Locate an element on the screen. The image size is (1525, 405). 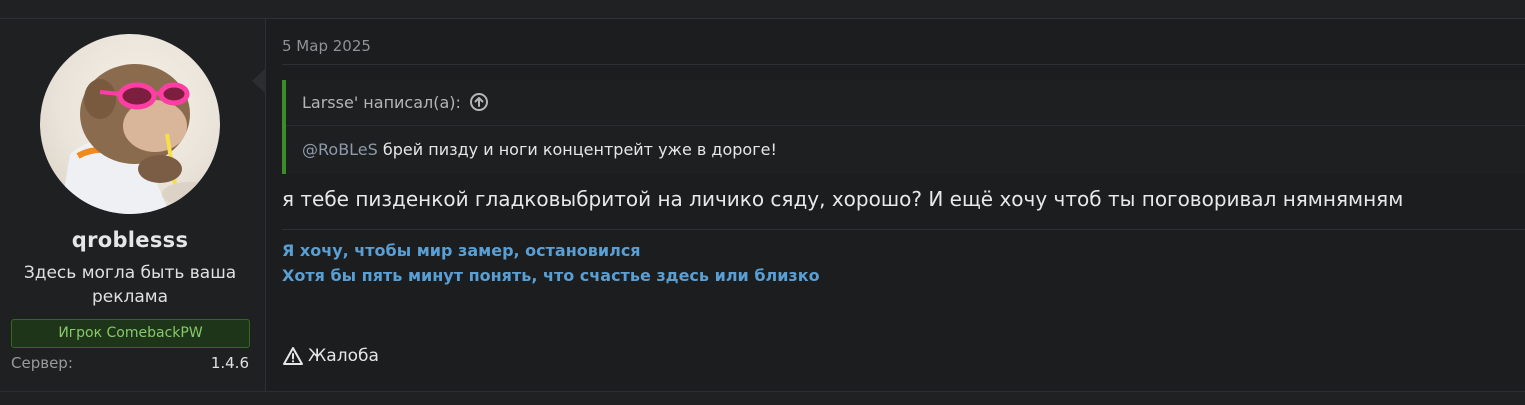
quote-divider is located at coordinates (905, 125).